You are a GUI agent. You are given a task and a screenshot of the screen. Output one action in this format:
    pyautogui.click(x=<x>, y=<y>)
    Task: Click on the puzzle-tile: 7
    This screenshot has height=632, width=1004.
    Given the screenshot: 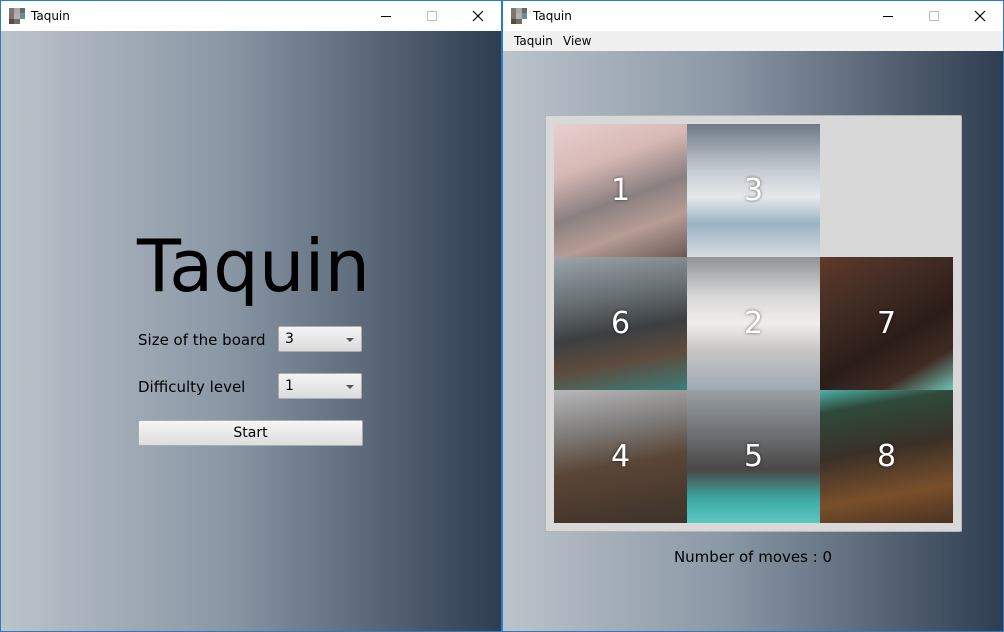 What is the action you would take?
    pyautogui.click(x=886, y=323)
    